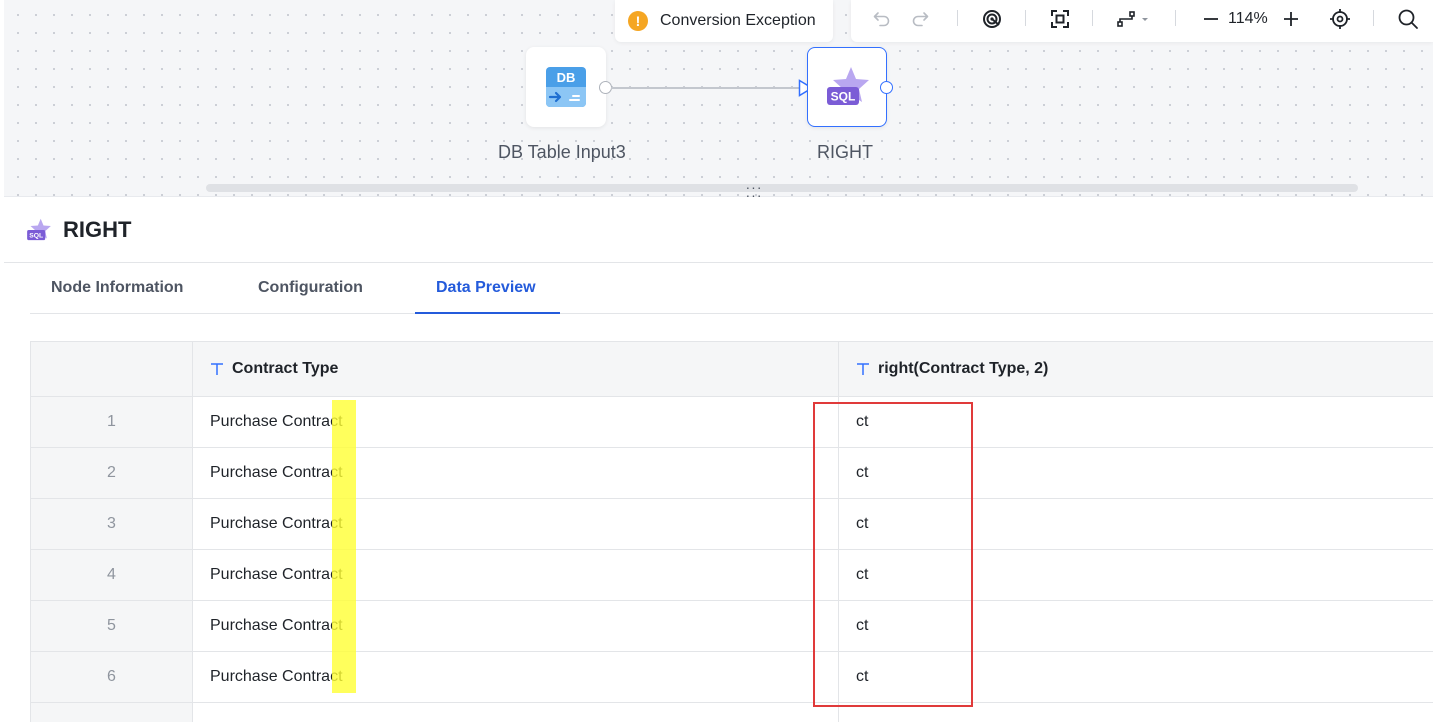 Image resolution: width=1433 pixels, height=722 pixels. I want to click on table-row: 5 Purchase Contract ct, so click(732, 626).